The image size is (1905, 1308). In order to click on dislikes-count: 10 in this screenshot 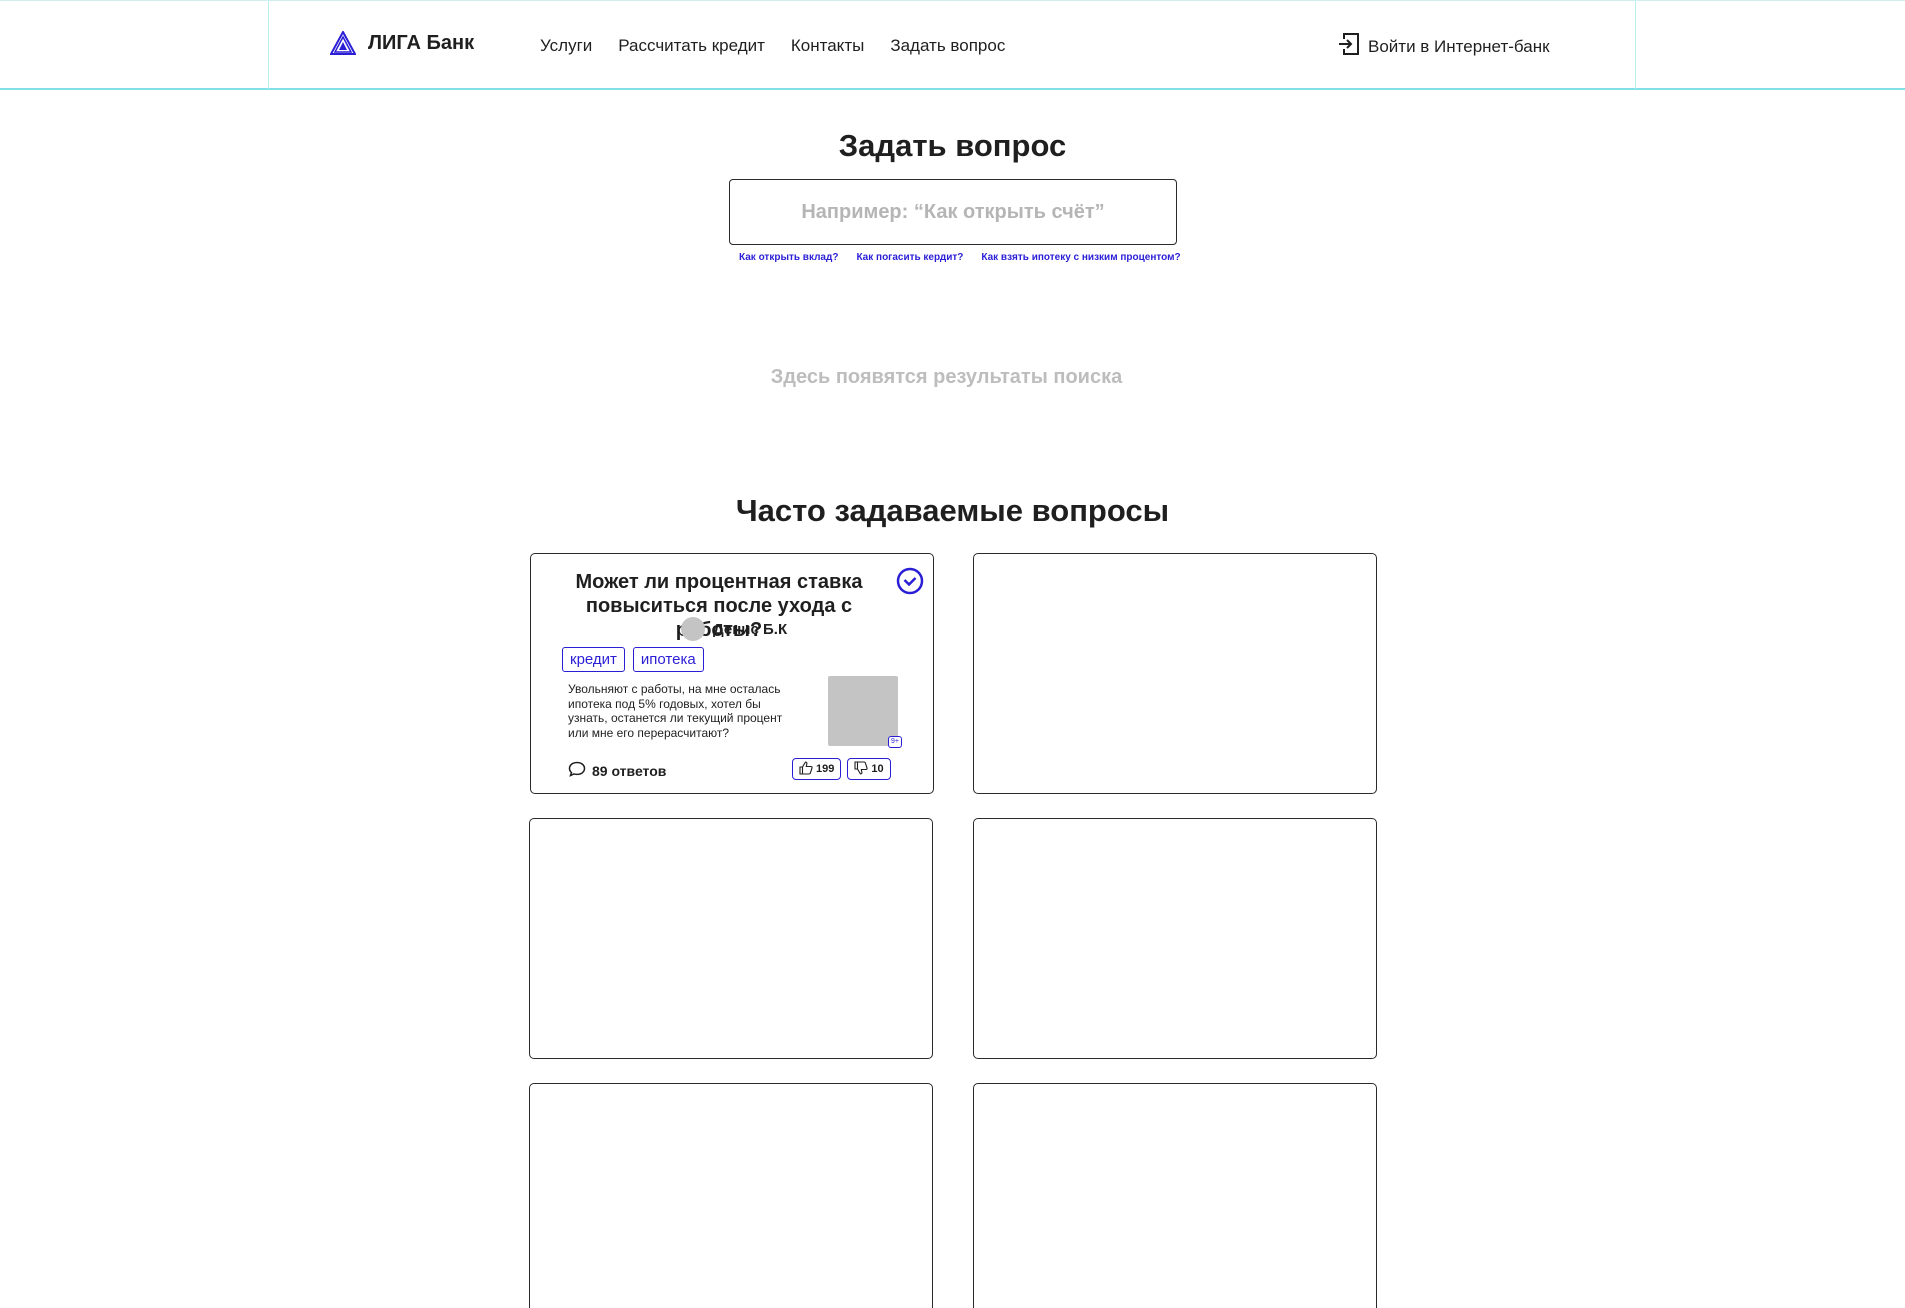, I will do `click(877, 769)`.